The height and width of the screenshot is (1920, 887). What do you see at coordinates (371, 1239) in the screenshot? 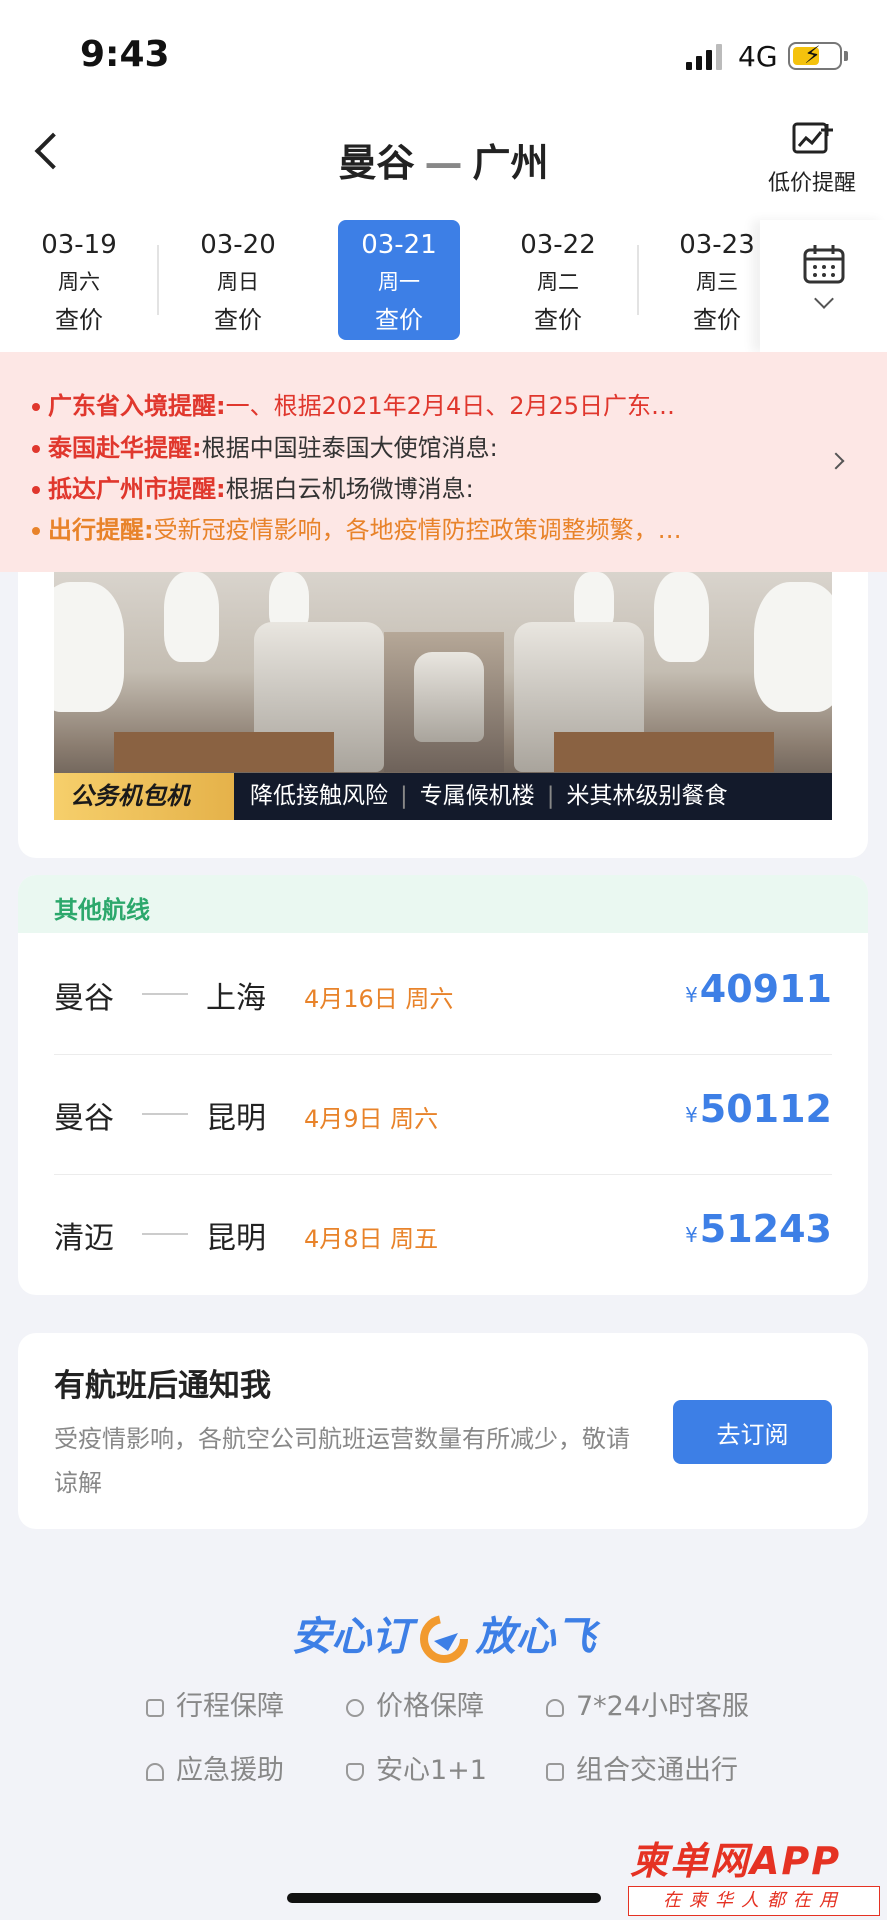
I see `route-date: 4月8日 周五` at bounding box center [371, 1239].